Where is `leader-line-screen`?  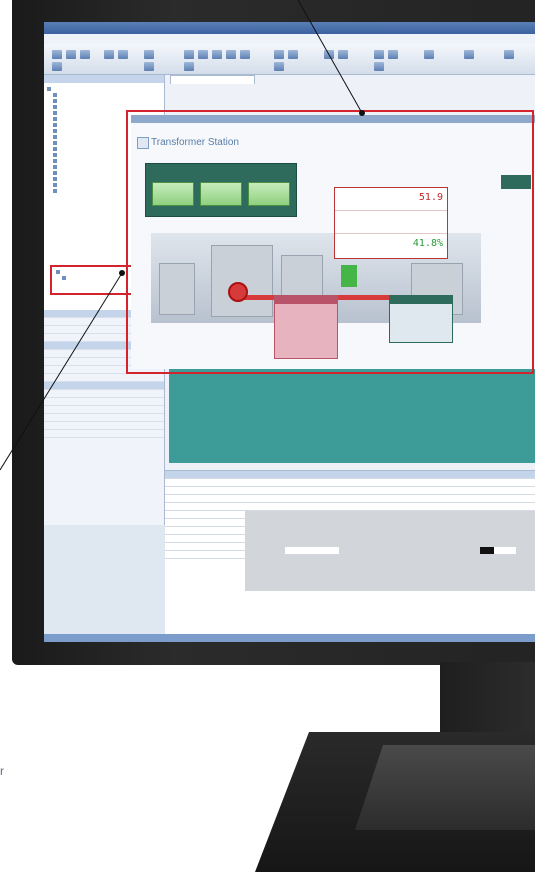 leader-line-screen is located at coordinates (330, 57).